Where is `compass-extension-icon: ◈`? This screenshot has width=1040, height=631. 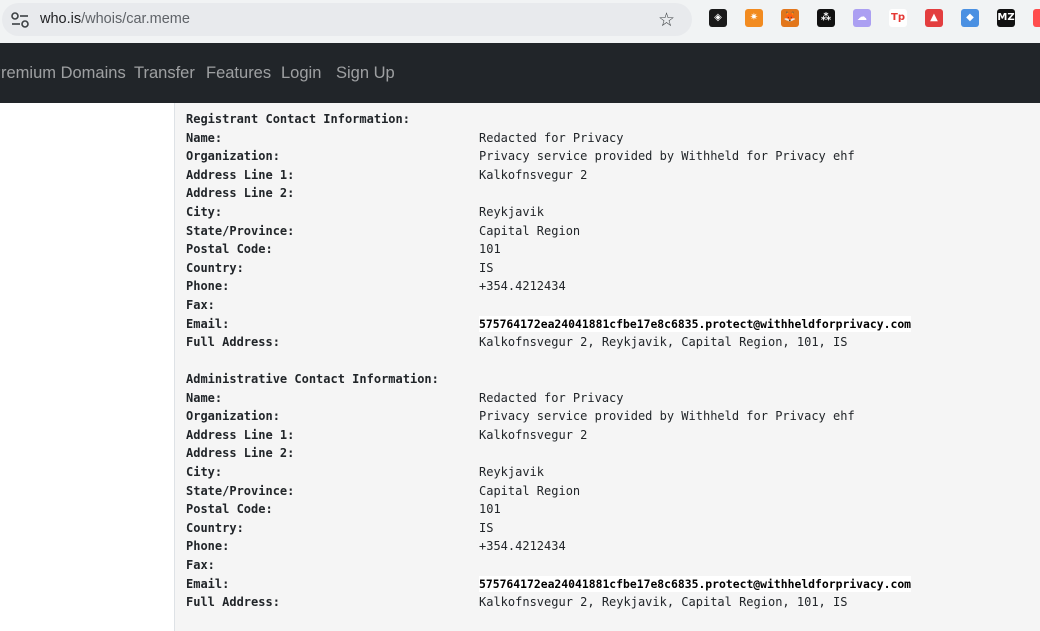
compass-extension-icon: ◈ is located at coordinates (718, 18).